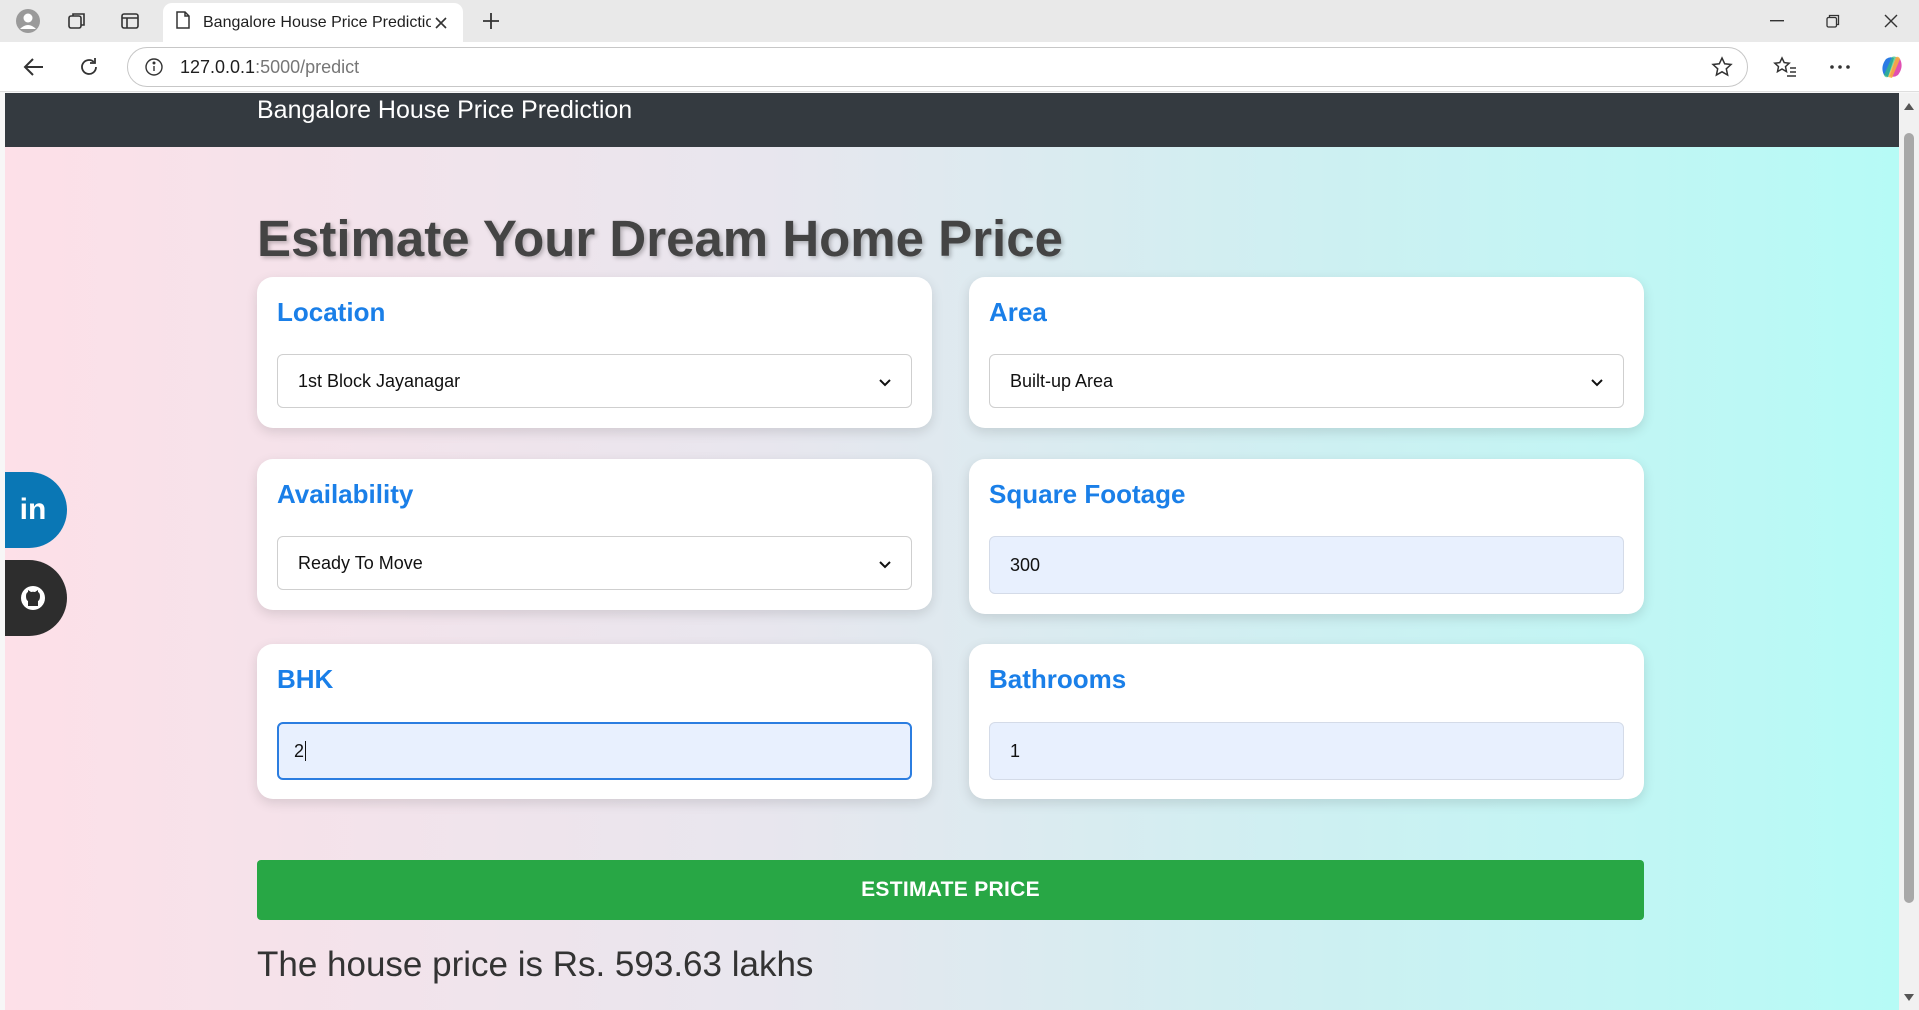 This screenshot has height=1010, width=1919. I want to click on url-path: :5000/predict, so click(307, 66).